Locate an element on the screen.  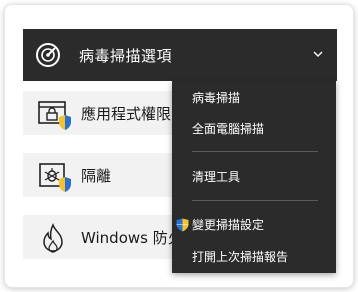
row-app-permissions: 應用程式權限 is located at coordinates (105, 113).